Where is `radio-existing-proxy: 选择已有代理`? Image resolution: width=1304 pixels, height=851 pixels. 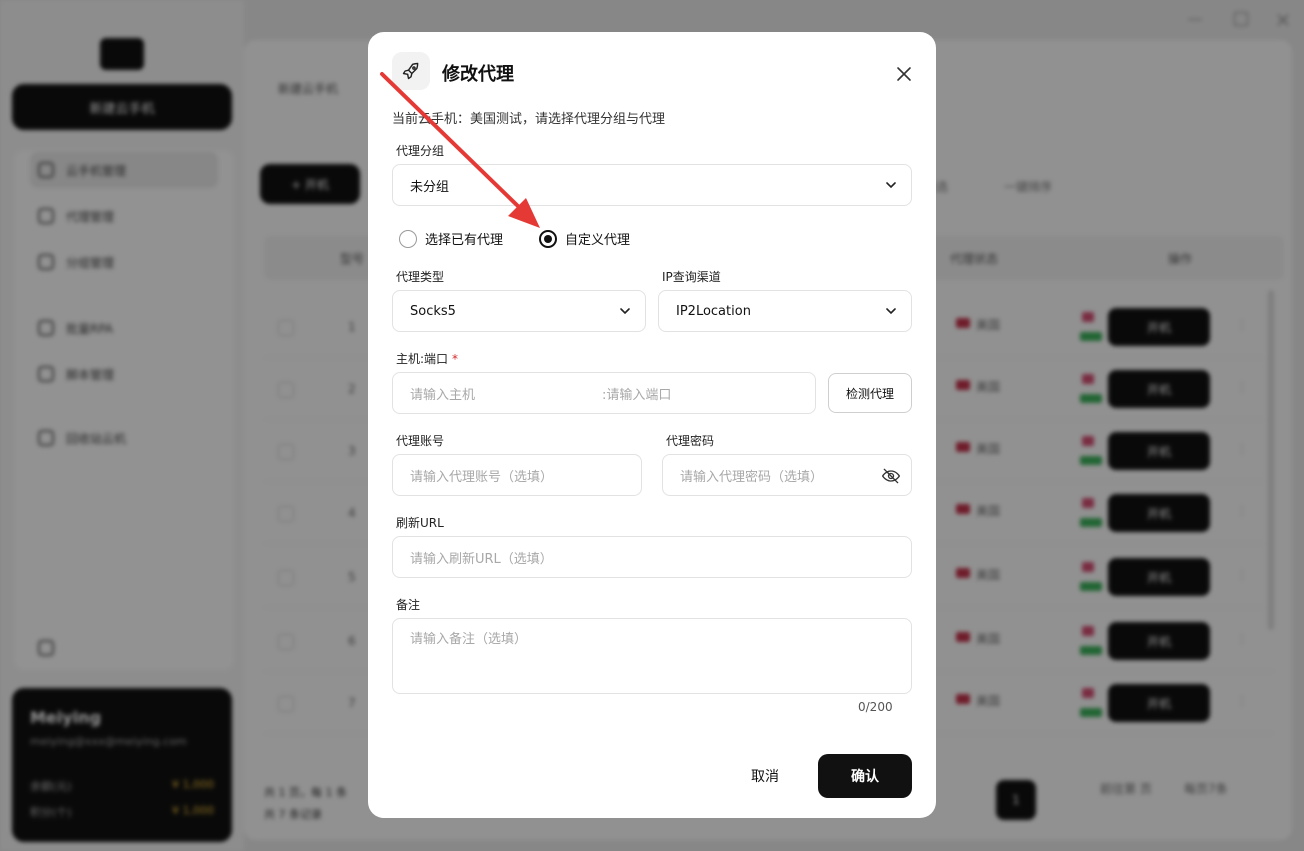
radio-existing-proxy: 选择已有代理 is located at coordinates (451, 238).